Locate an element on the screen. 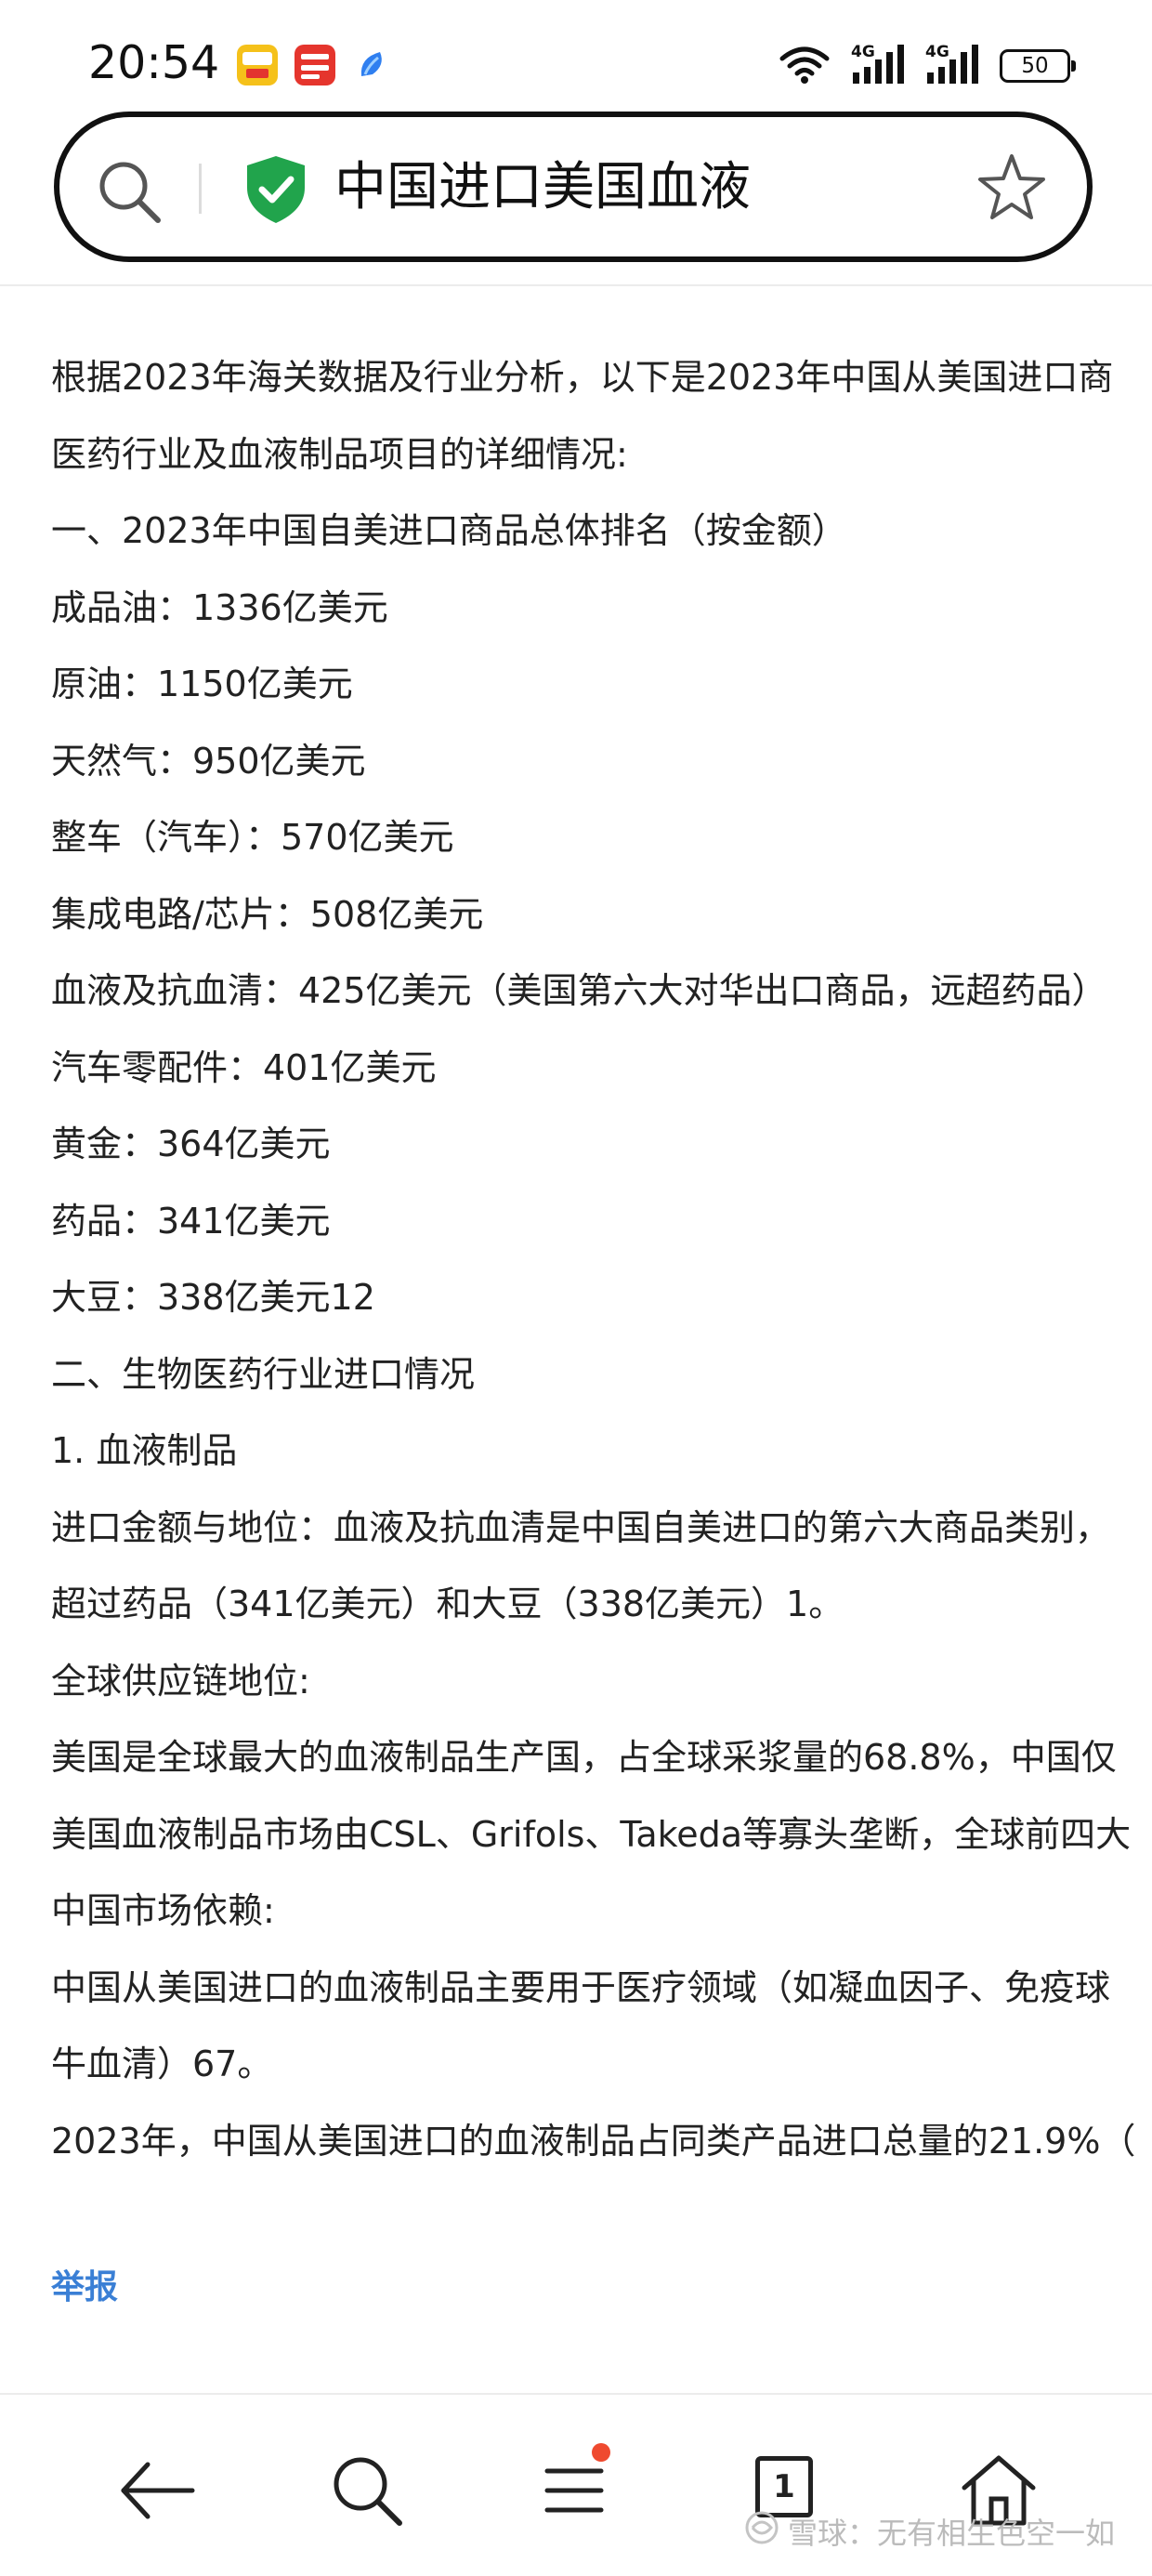  content-line: 进口金额与地位：血液及抗血清是中国自美进口的第六大商品类别， is located at coordinates (581, 1527).